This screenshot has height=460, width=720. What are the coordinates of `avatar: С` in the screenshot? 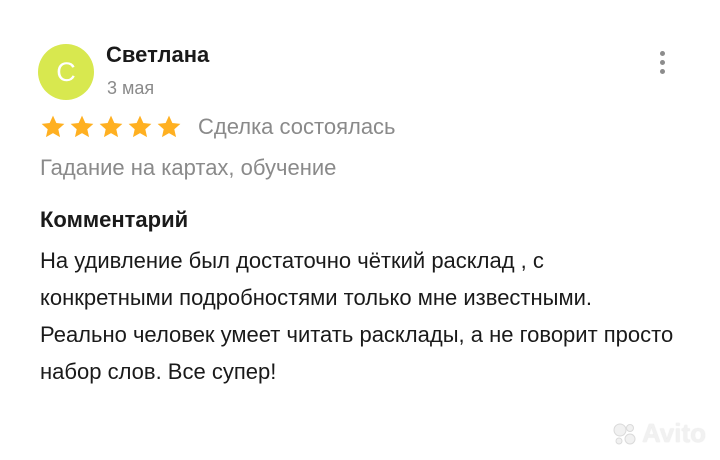 It's located at (66, 72).